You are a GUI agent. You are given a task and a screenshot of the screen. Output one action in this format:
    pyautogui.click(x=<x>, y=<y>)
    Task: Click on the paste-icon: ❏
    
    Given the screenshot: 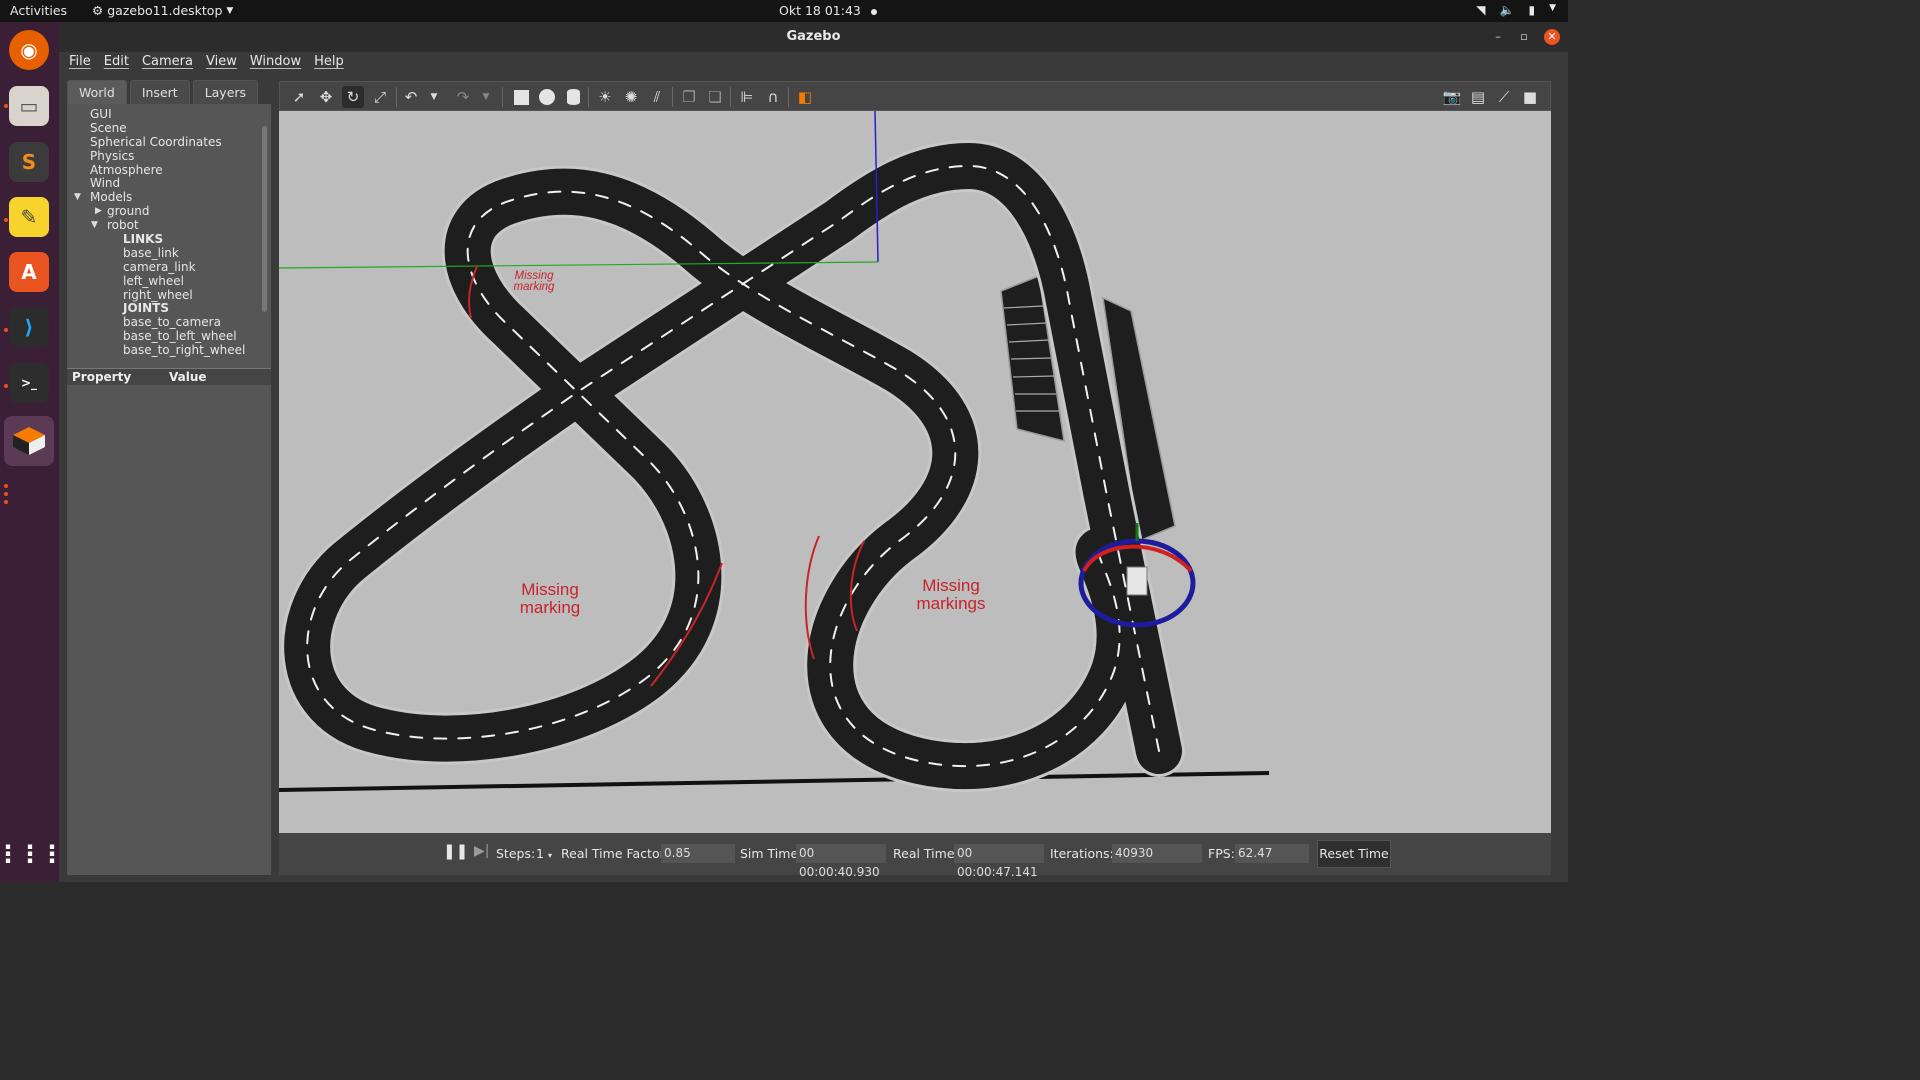 What is the action you would take?
    pyautogui.click(x=715, y=97)
    